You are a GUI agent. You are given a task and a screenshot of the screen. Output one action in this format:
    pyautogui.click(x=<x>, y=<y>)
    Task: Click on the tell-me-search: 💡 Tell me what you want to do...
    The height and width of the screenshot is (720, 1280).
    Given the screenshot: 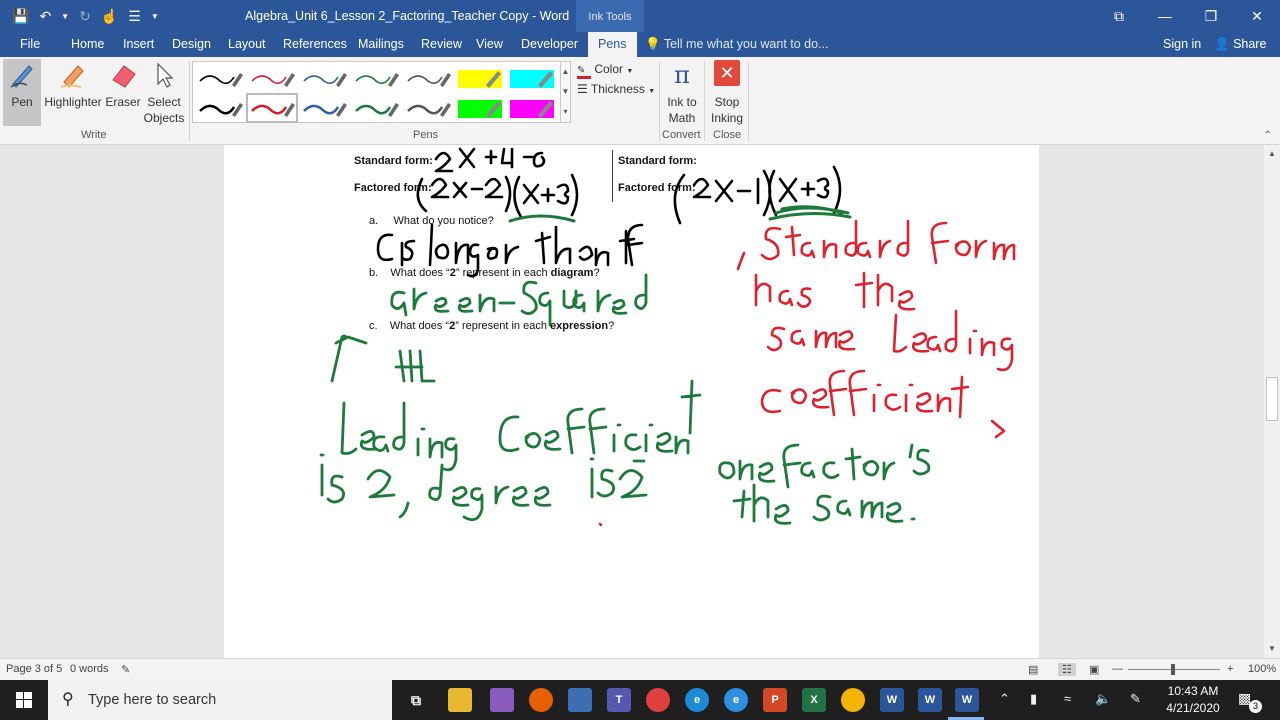 What is the action you would take?
    pyautogui.click(x=737, y=44)
    